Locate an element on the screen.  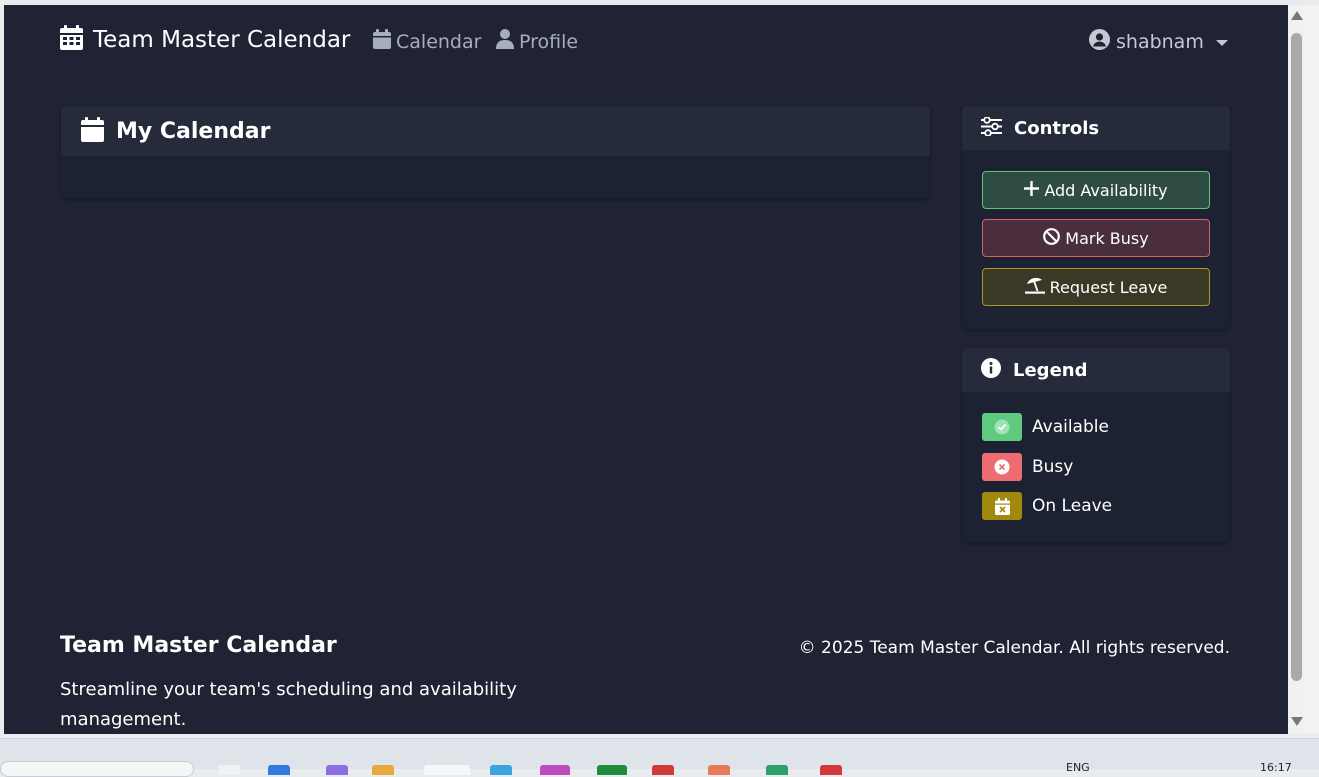
folder-icon is located at coordinates (383, 770).